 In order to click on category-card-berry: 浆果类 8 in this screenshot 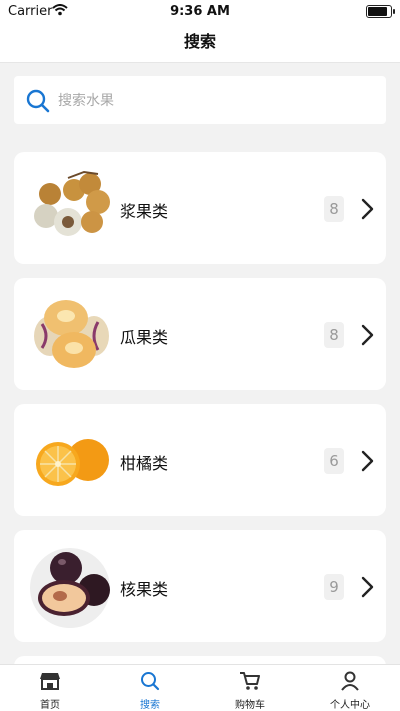, I will do `click(200, 208)`.